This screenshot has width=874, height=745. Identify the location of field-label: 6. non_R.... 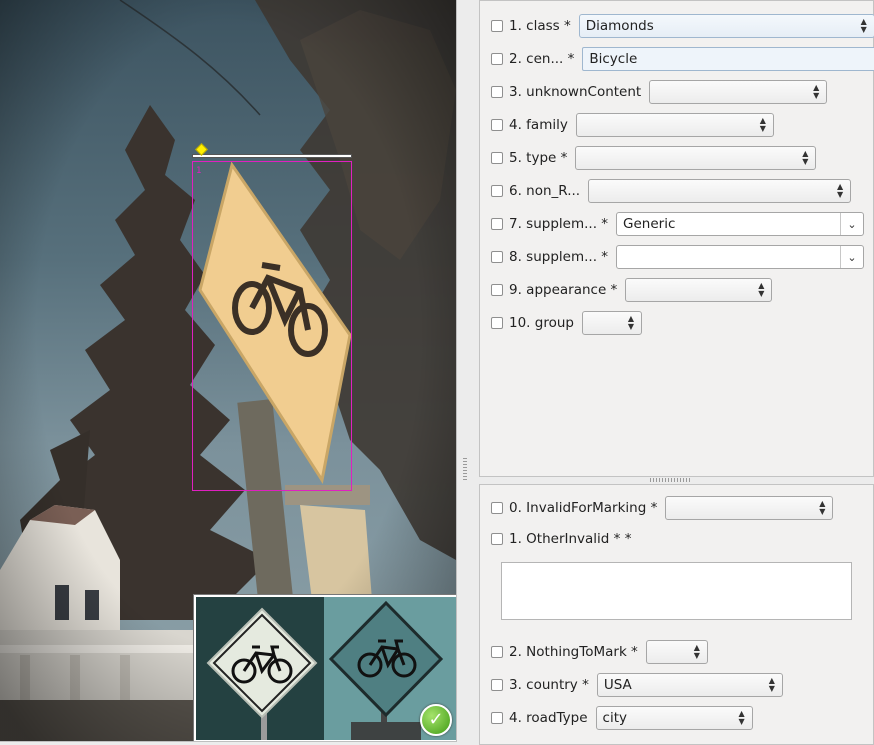
(545, 191).